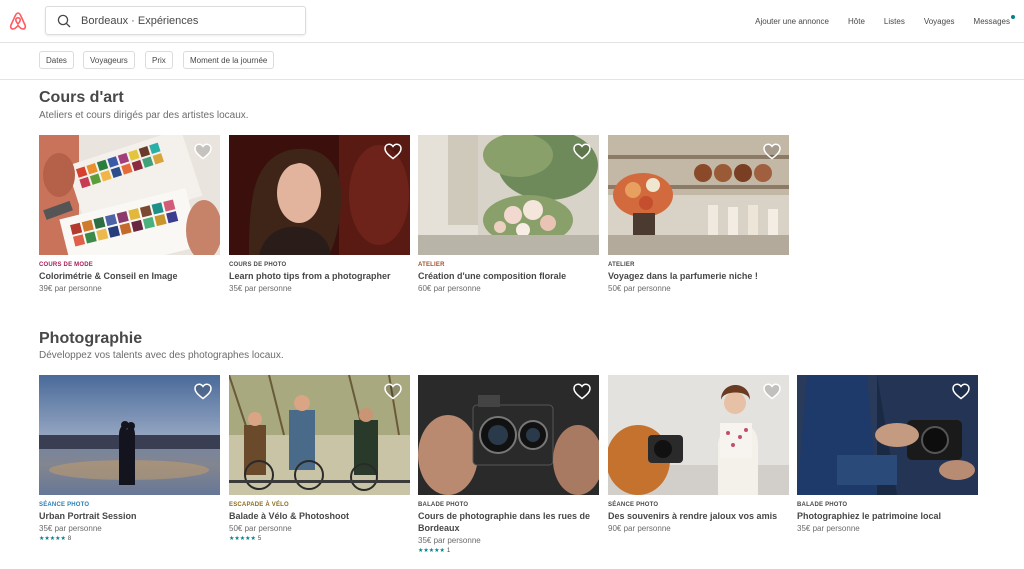 The height and width of the screenshot is (569, 1024). What do you see at coordinates (129, 539) in the screenshot?
I see `card-rating: ★★★★★ 8` at bounding box center [129, 539].